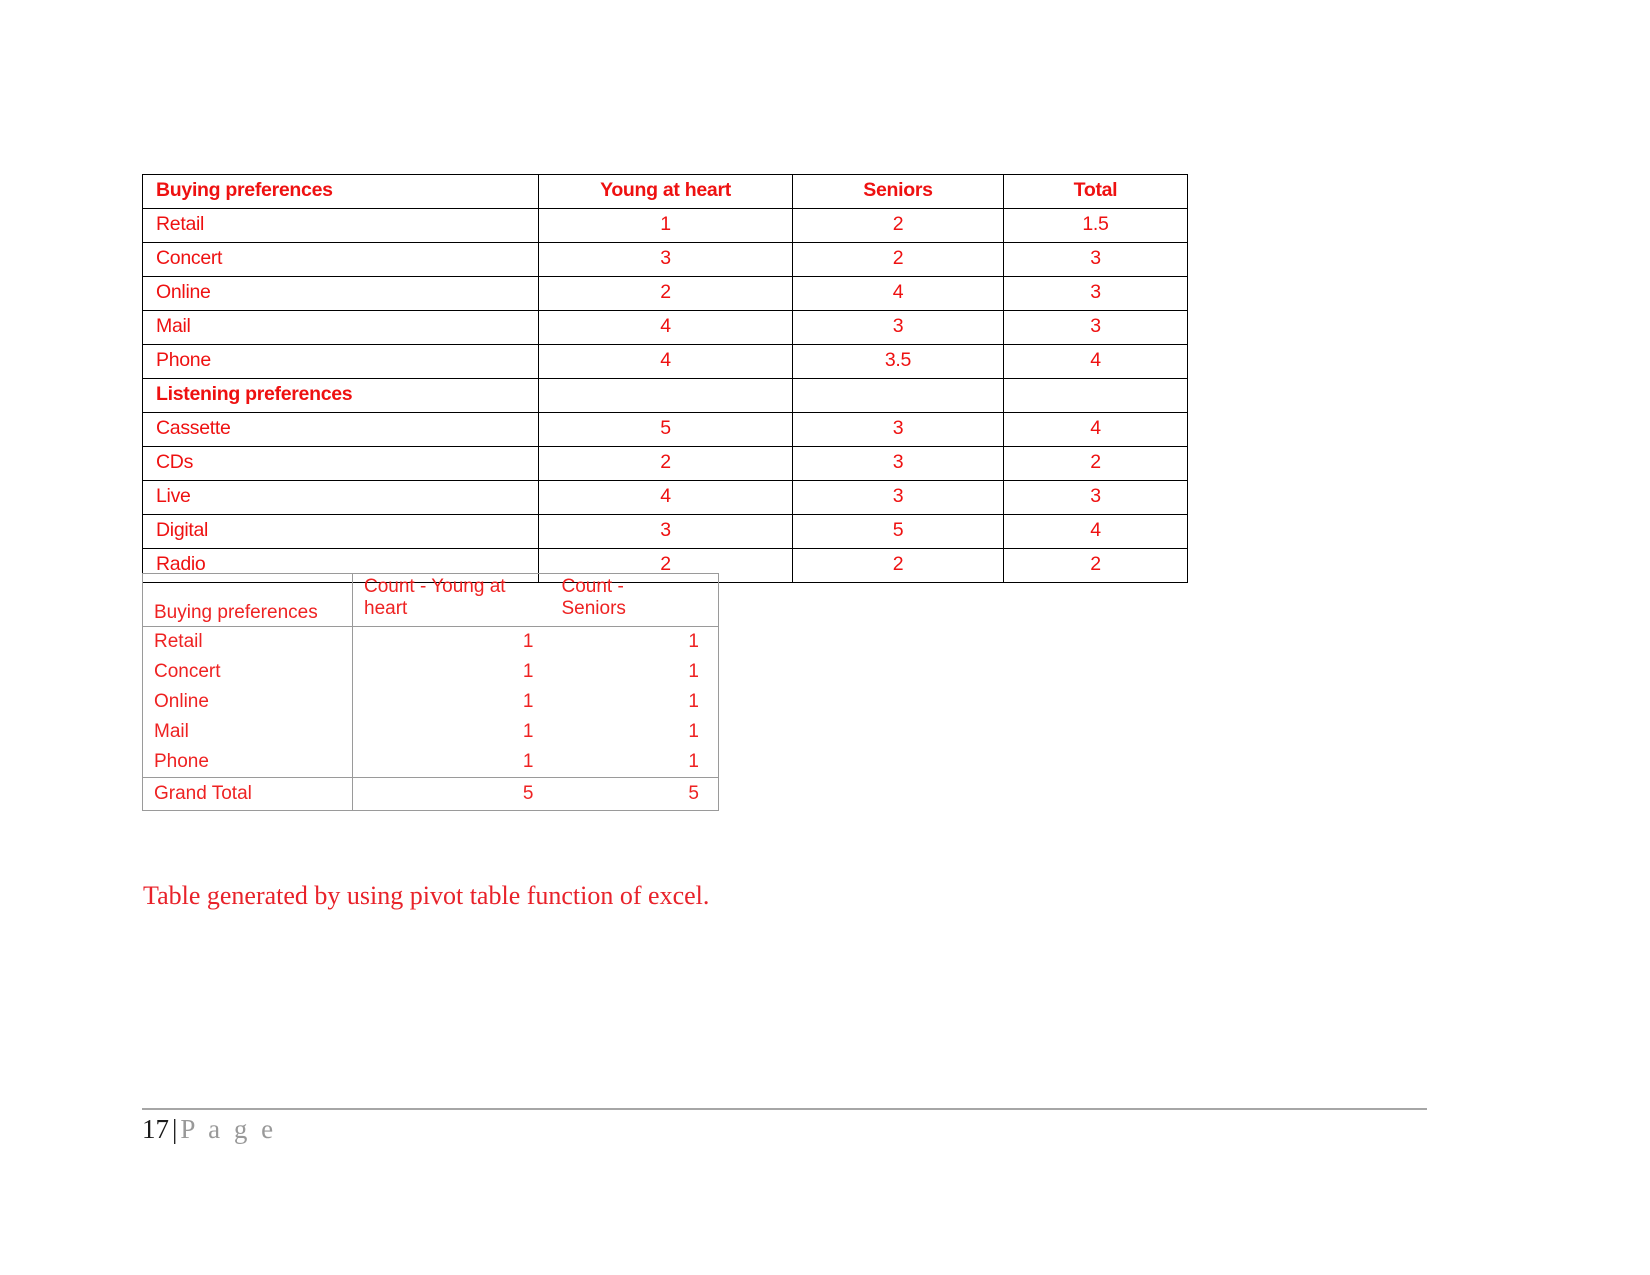 The image size is (1650, 1275). What do you see at coordinates (898, 191) in the screenshot?
I see `column-header-seniors: Seniors` at bounding box center [898, 191].